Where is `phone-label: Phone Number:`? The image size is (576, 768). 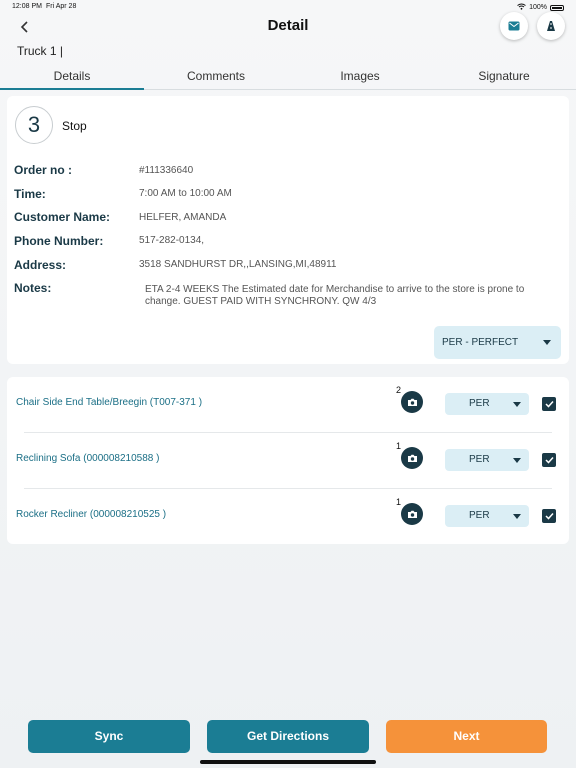 phone-label: Phone Number: is located at coordinates (59, 241).